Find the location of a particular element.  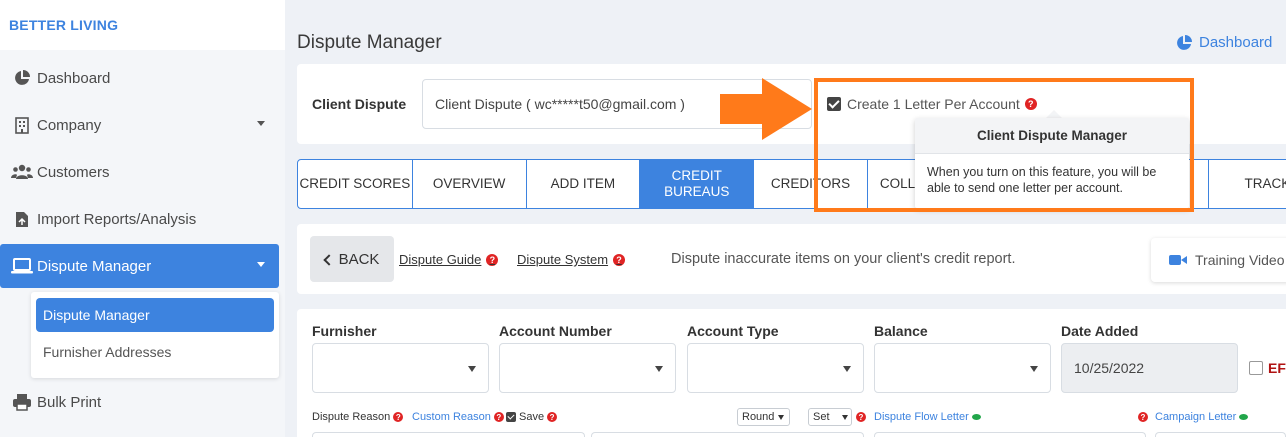

sidebar-item-label: Import Reports/Analysis is located at coordinates (117, 219).